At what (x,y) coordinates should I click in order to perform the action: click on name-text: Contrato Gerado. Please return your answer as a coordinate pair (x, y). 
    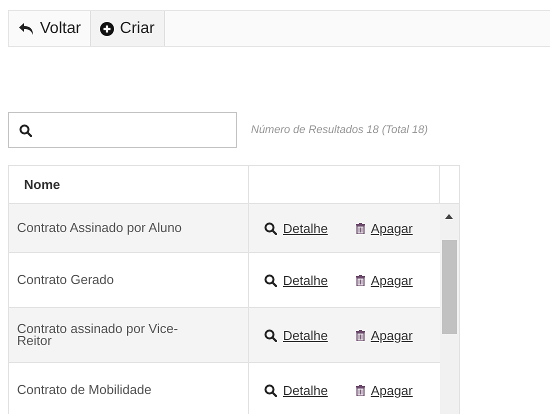
    Looking at the image, I should click on (65, 280).